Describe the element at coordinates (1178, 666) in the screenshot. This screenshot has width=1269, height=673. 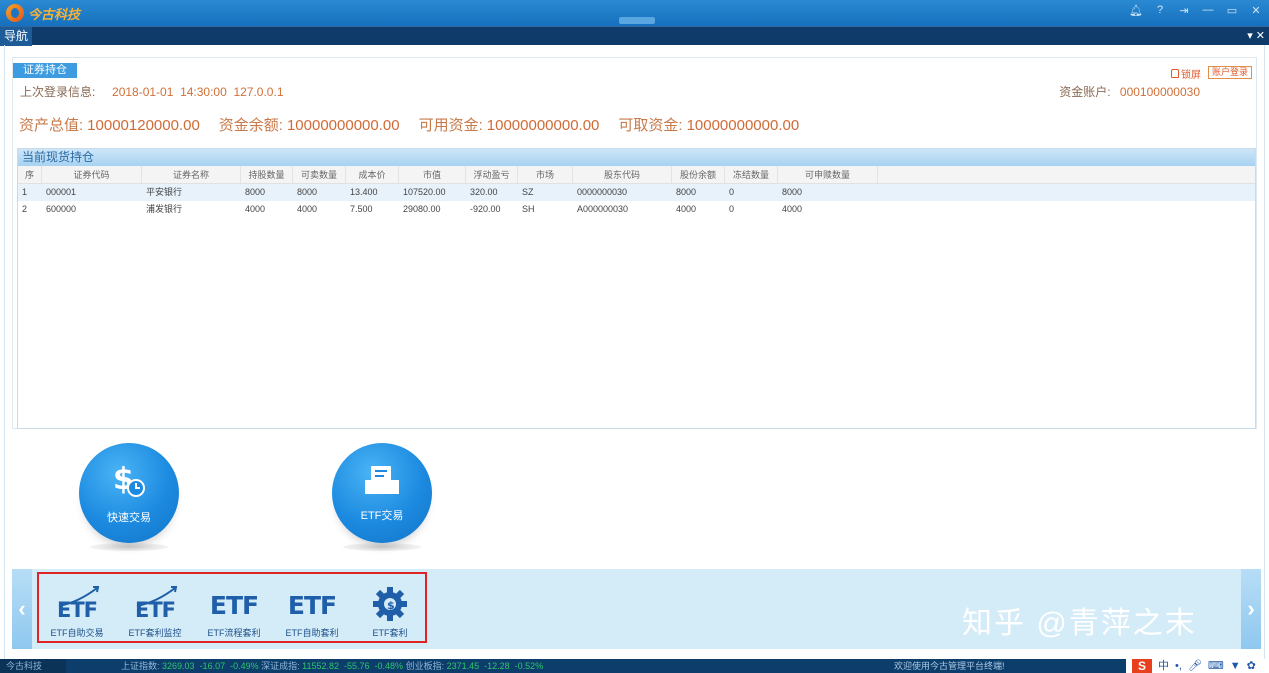
I see `punctuation-icon: •,` at that location.